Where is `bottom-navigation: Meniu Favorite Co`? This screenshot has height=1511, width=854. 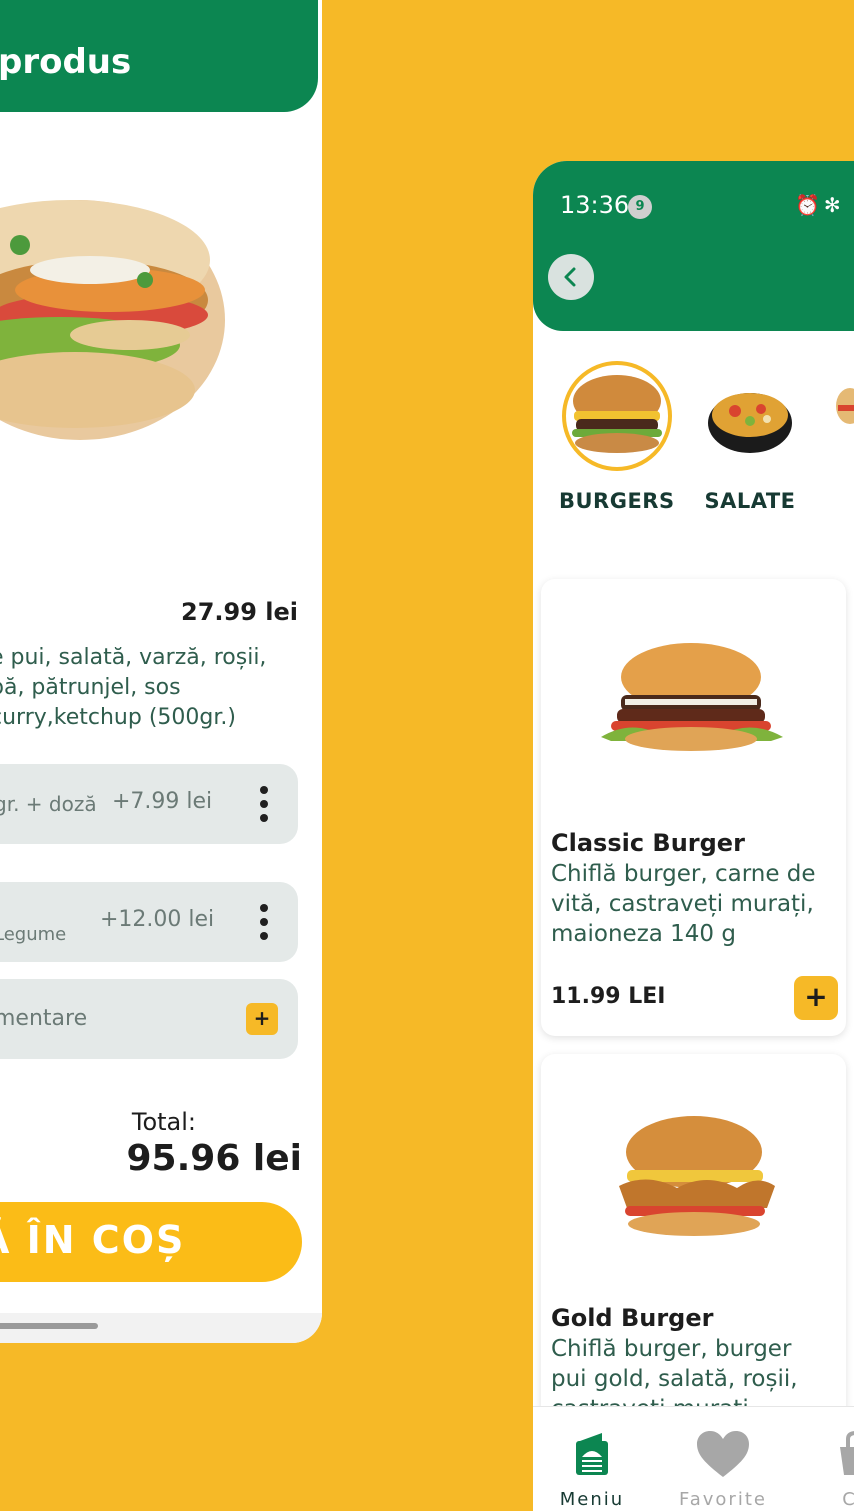
bottom-navigation: Meniu Favorite Co is located at coordinates (693, 1458).